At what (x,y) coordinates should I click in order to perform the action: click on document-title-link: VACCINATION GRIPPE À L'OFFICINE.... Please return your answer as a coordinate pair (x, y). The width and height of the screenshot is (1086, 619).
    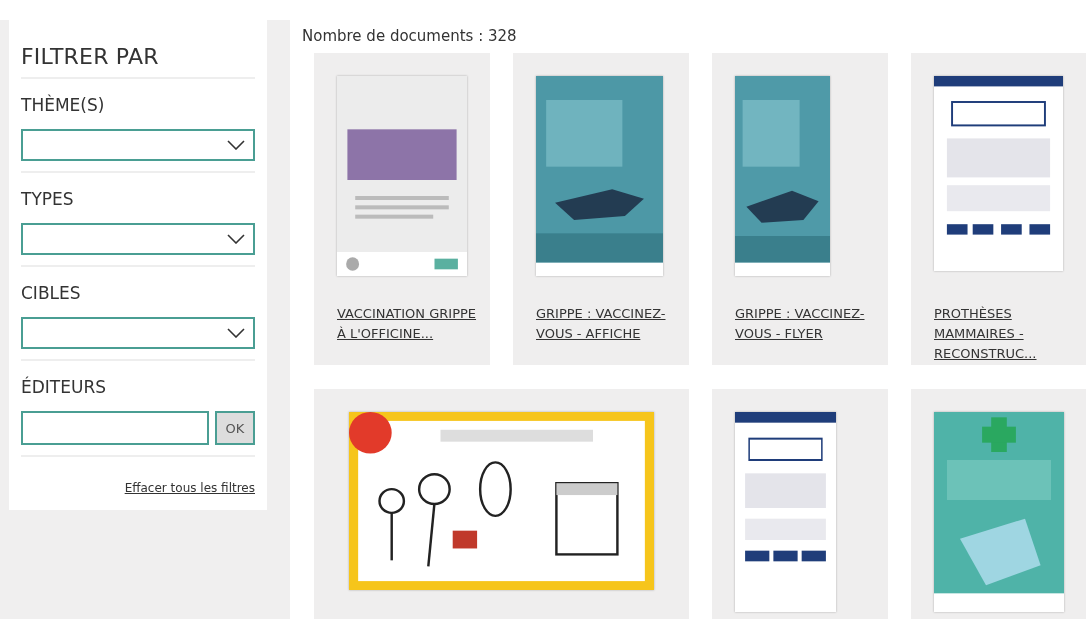
    Looking at the image, I should click on (407, 324).